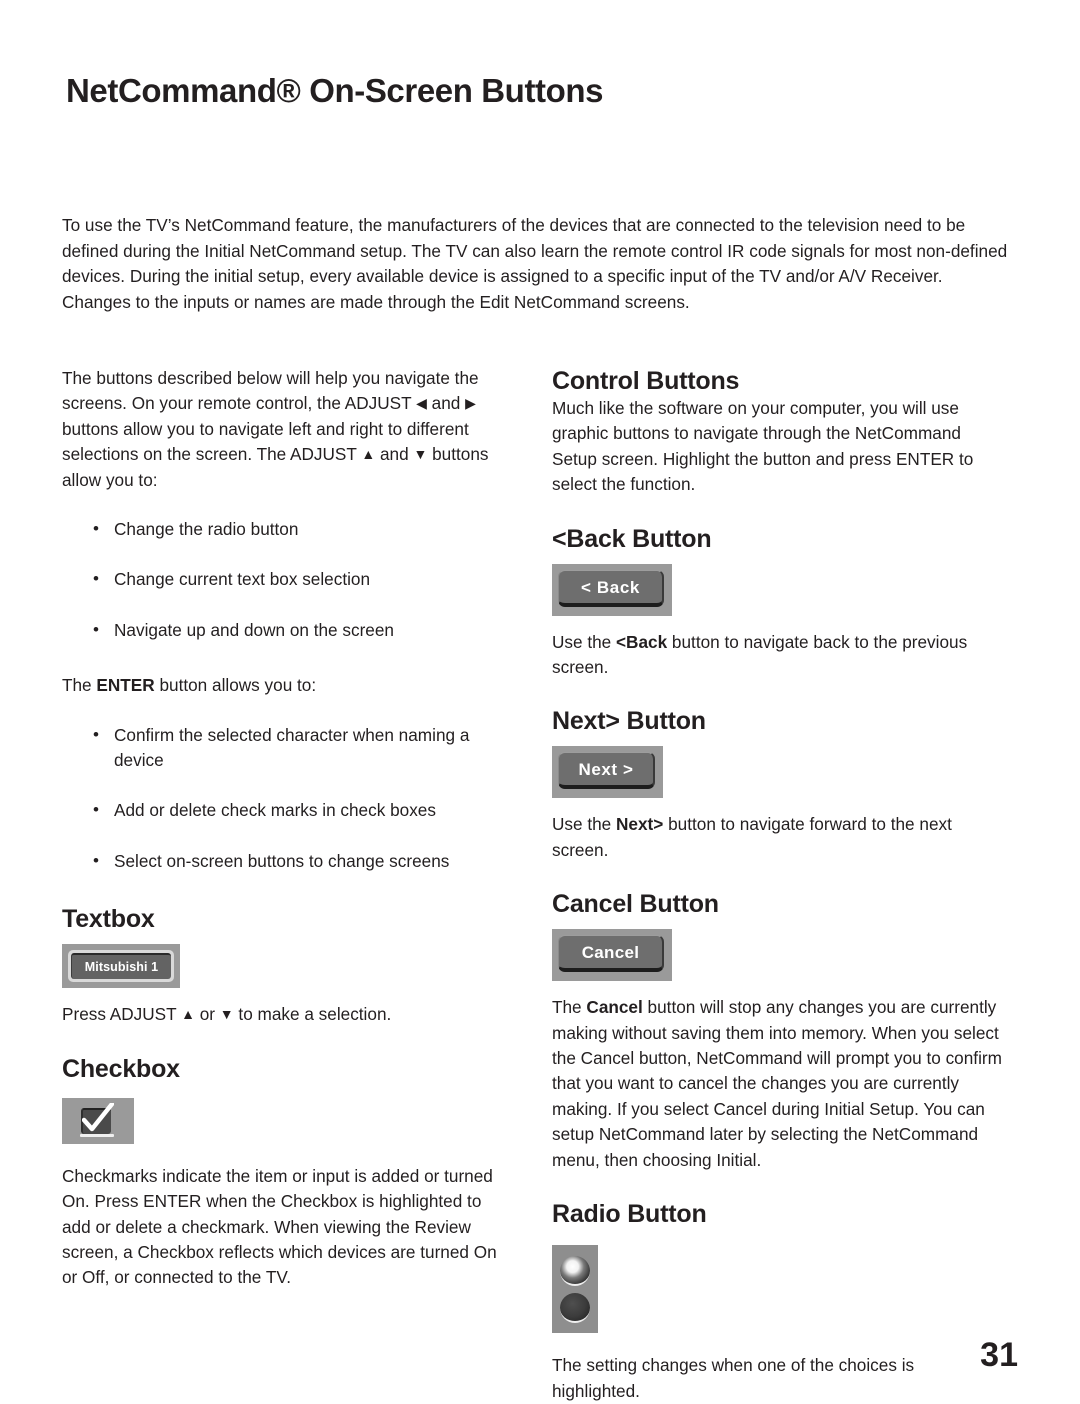 The width and height of the screenshot is (1080, 1404). I want to click on checkbox-graphic, so click(98, 1120).